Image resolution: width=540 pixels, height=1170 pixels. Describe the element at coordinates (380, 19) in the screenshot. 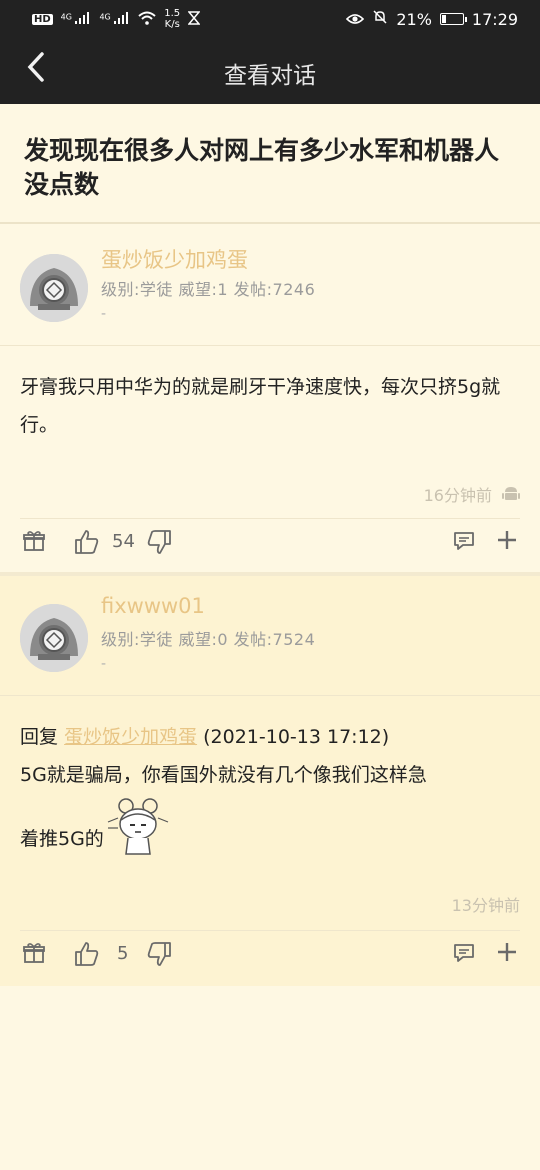

I see `mute-bell-icon` at that location.